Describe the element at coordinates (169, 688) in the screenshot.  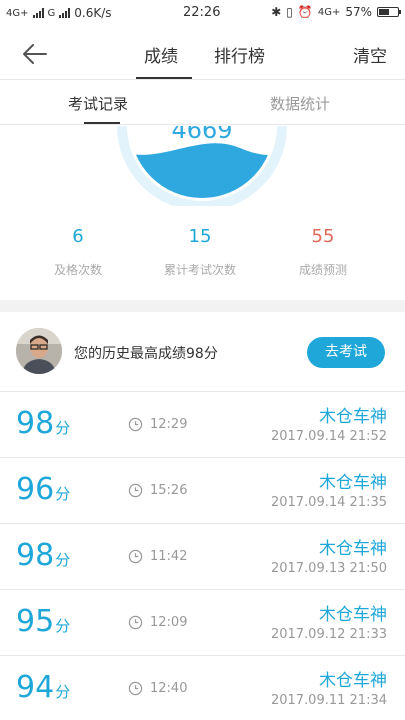
I see `record-duration: 12:40` at that location.